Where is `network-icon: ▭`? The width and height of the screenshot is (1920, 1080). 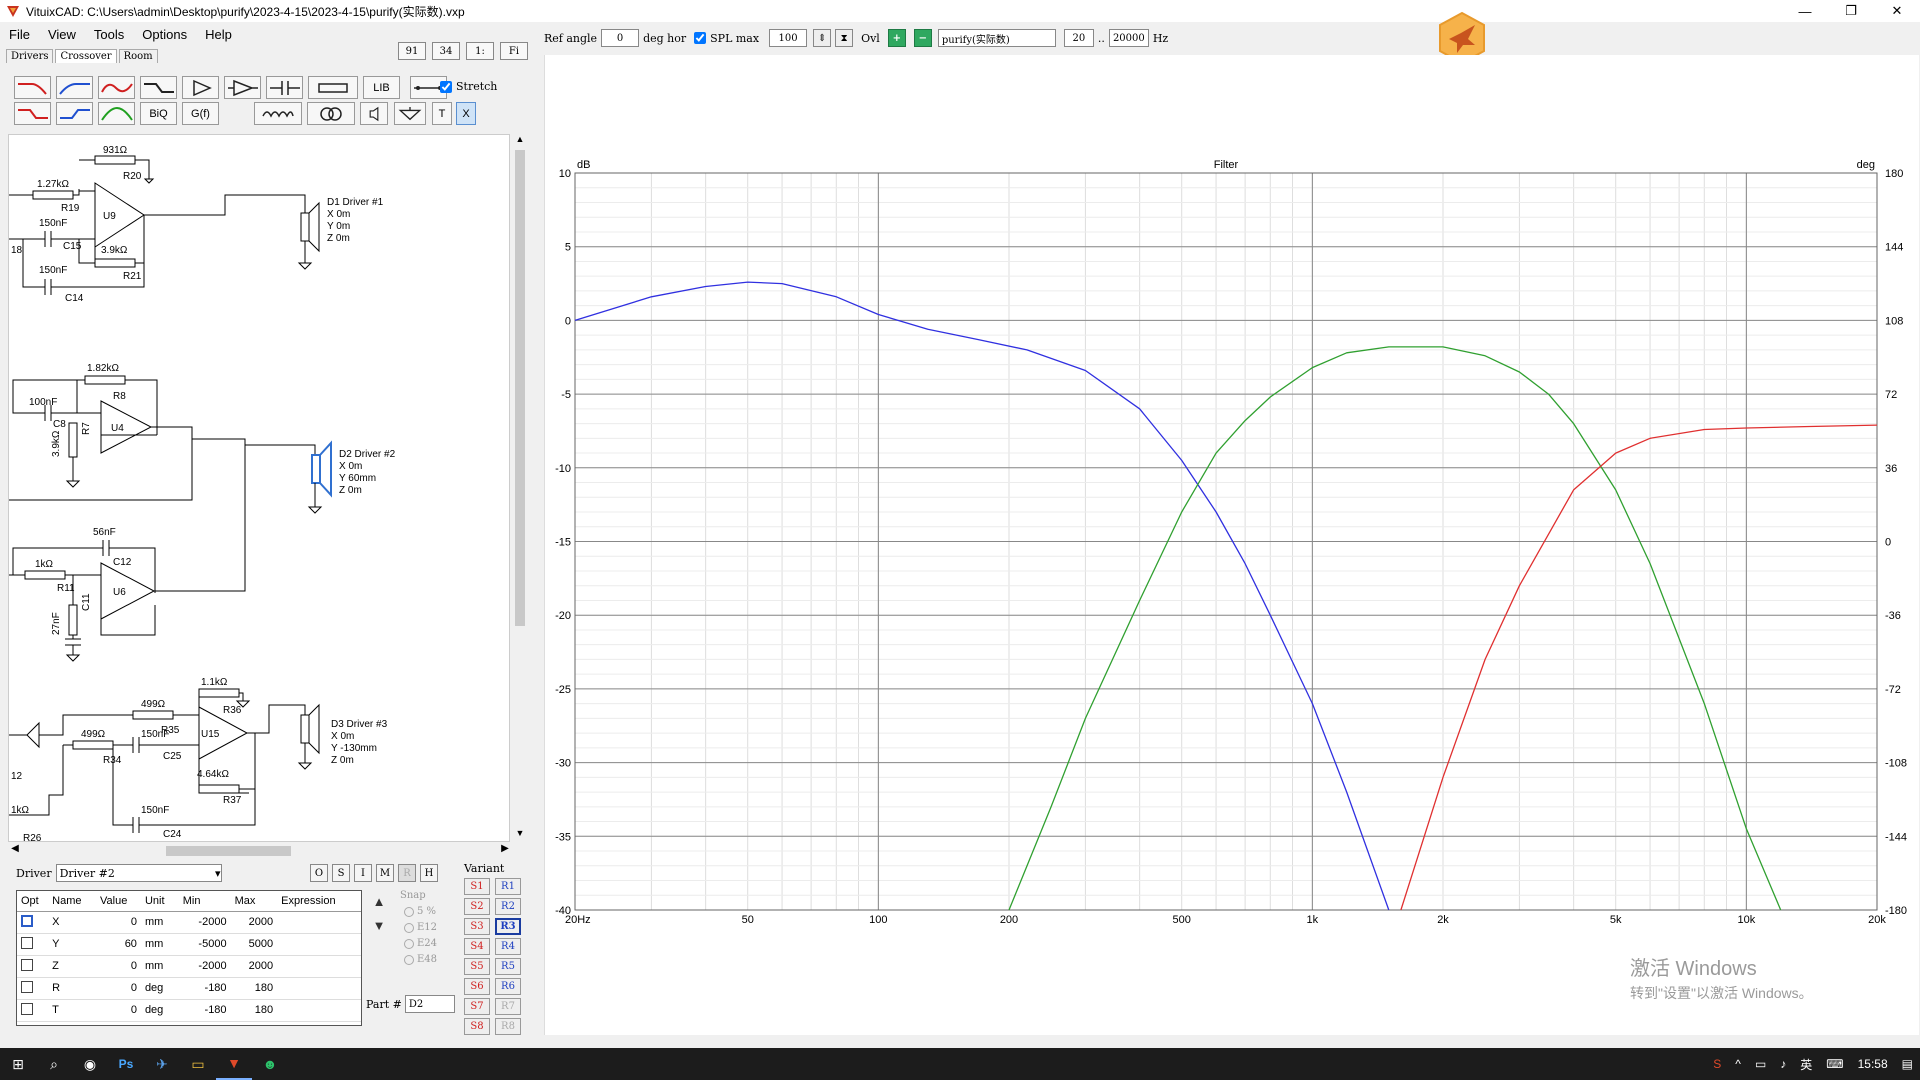 network-icon: ▭ is located at coordinates (1760, 1064).